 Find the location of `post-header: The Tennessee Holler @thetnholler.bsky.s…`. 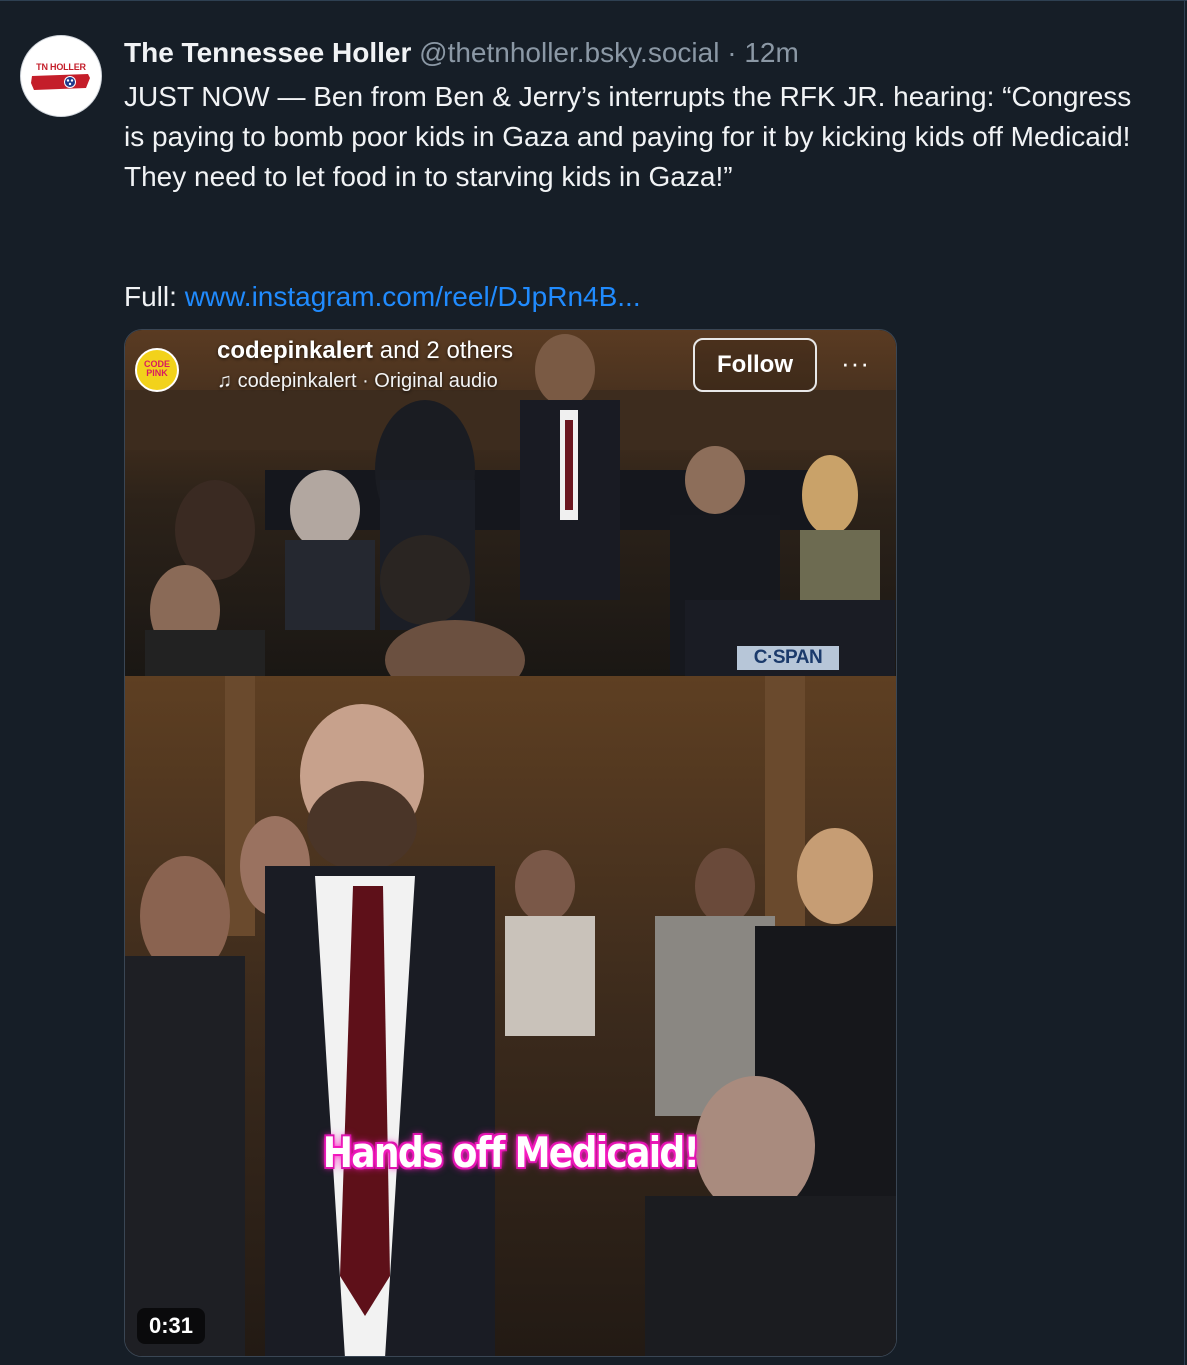

post-header: The Tennessee Holler @thetnholler.bsky.s… is located at coordinates (461, 53).